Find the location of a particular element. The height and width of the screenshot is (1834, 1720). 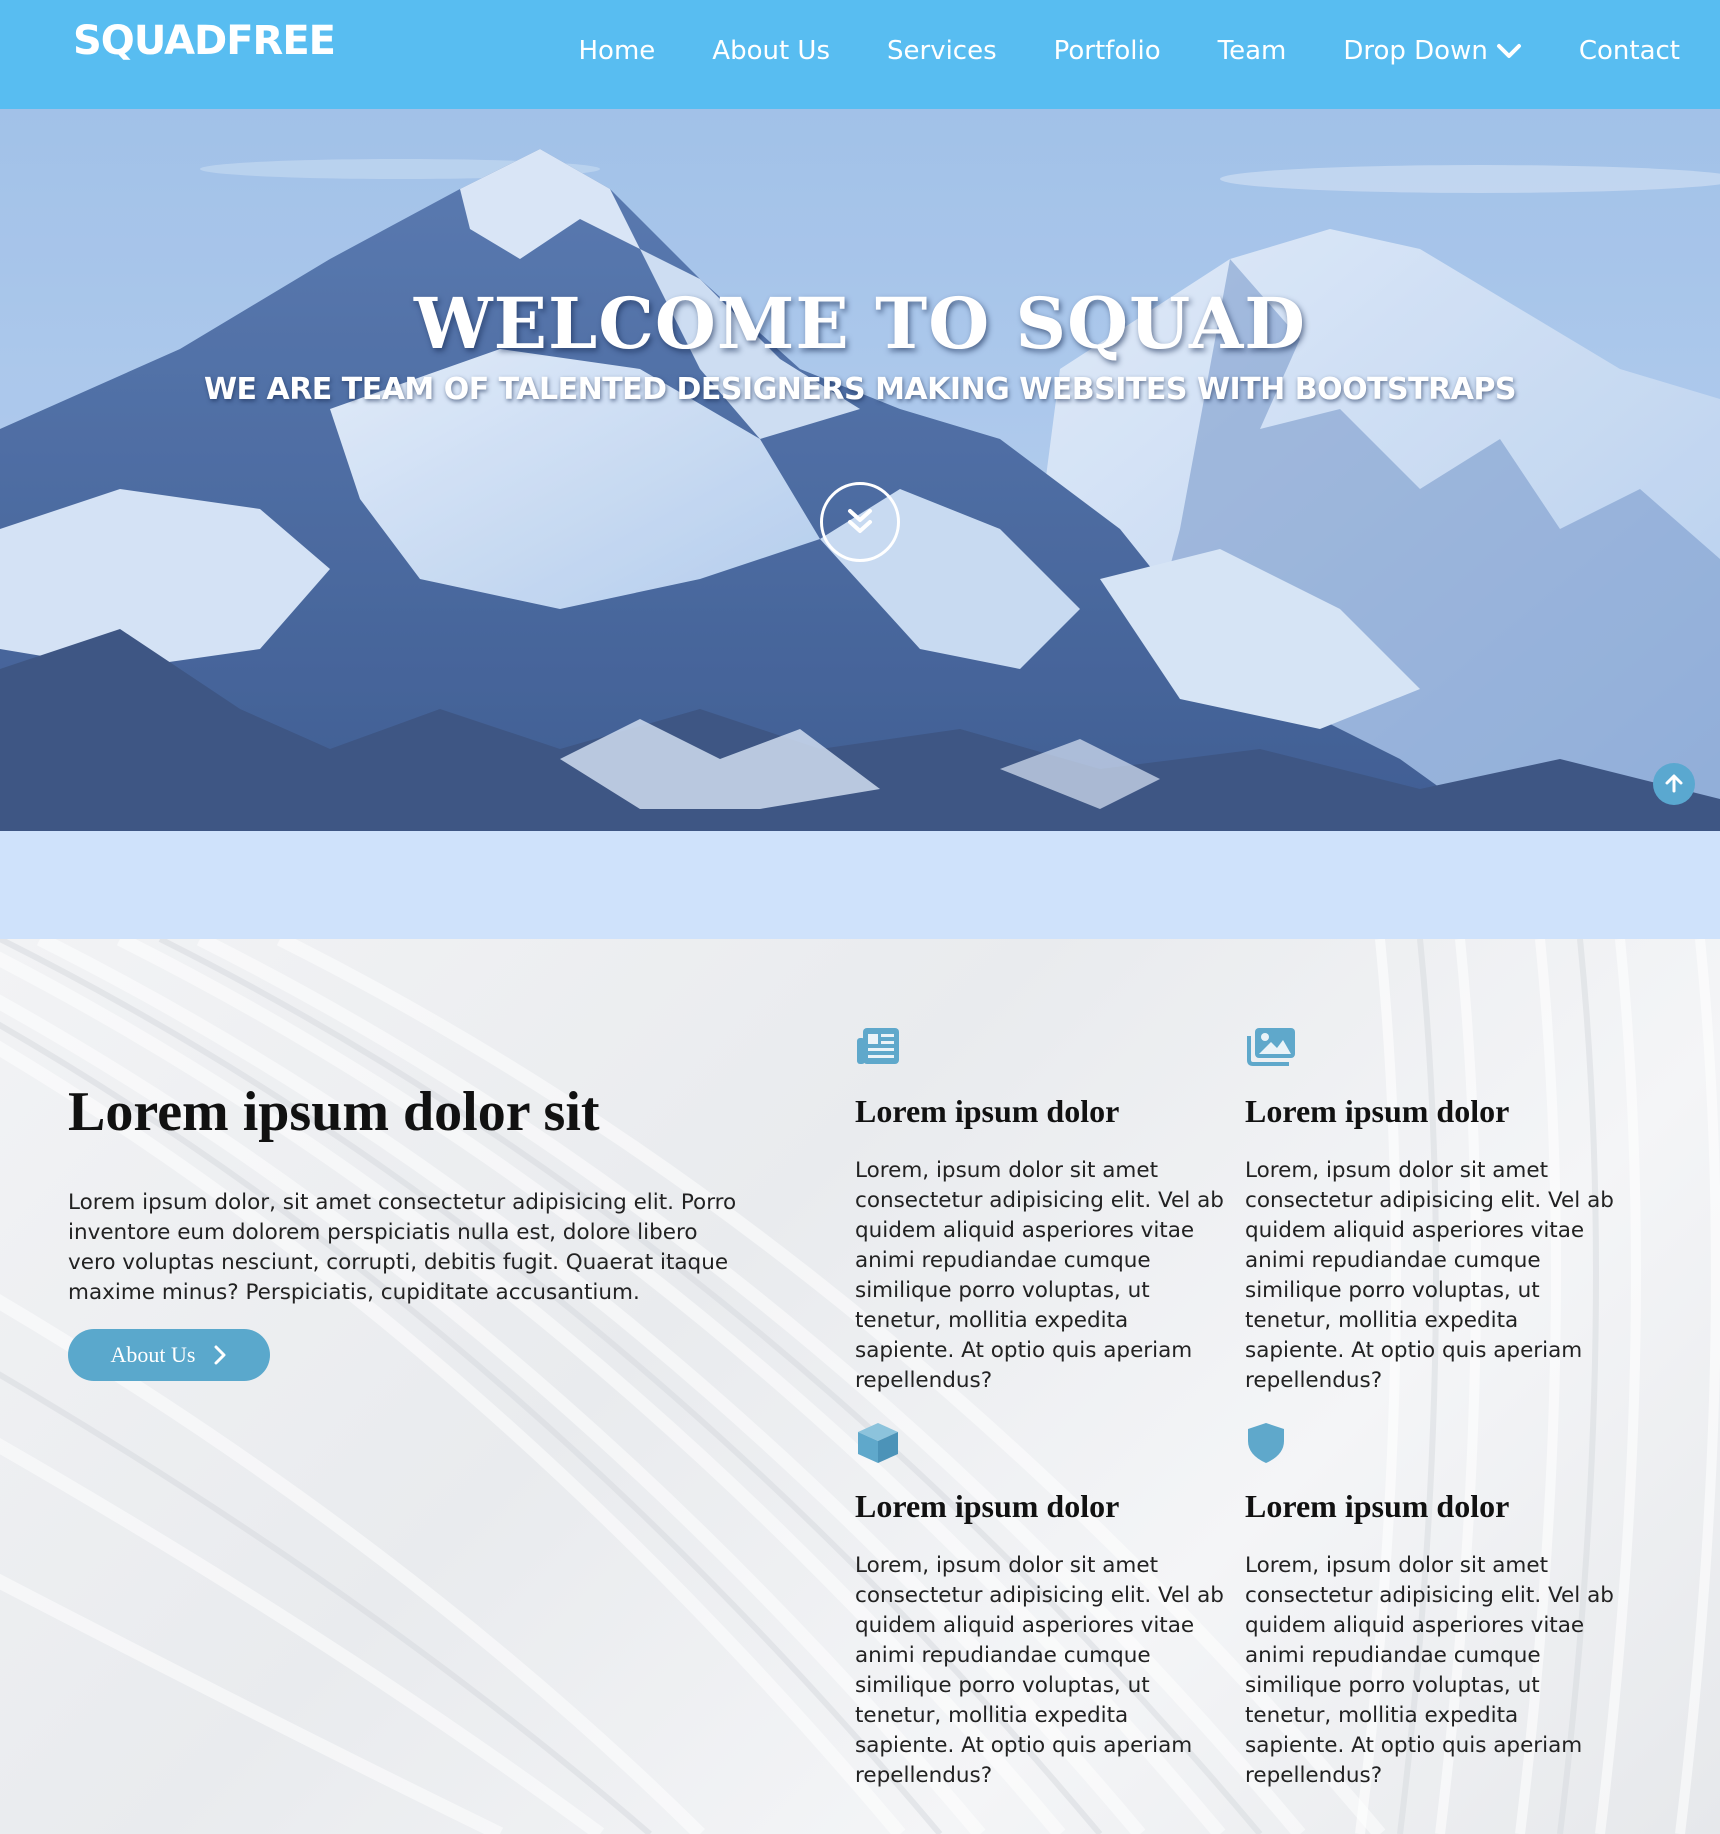

cube-icon is located at coordinates (878, 1443).